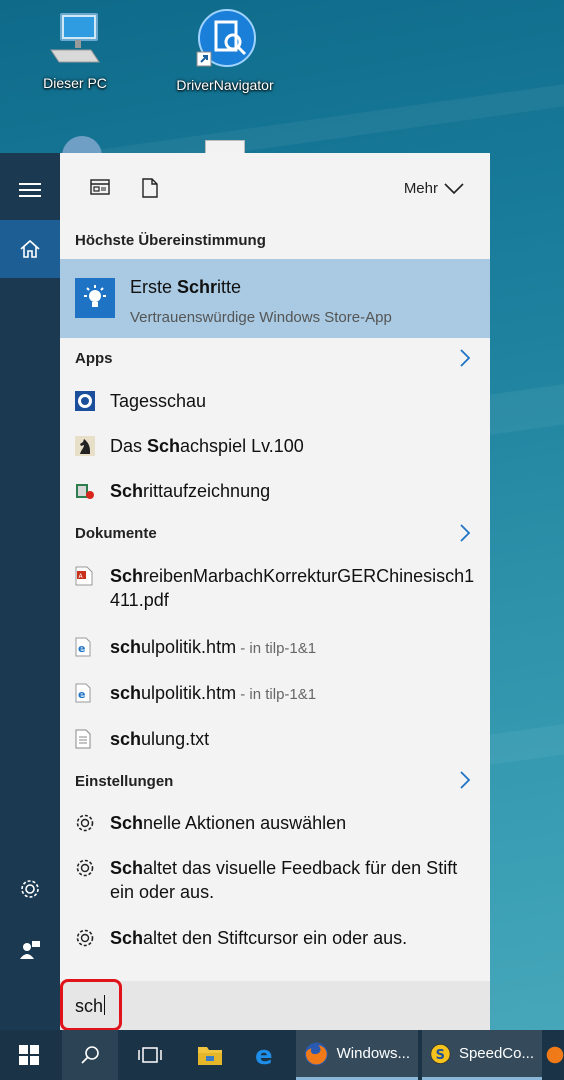  I want to click on task-view-button, so click(150, 1055).